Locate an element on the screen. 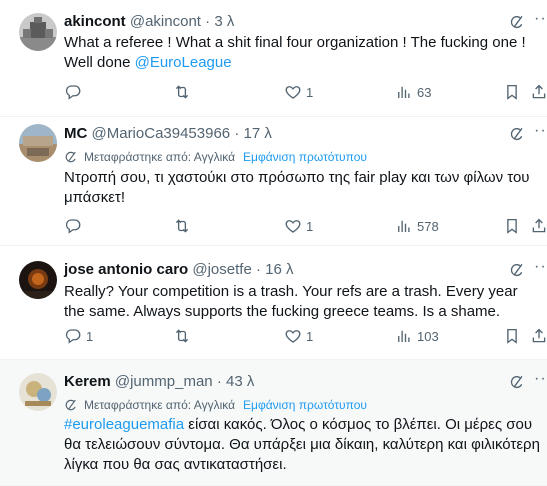 The image size is (547, 486). tweet-header: akincont @akincont · 3 λ is located at coordinates (149, 22).